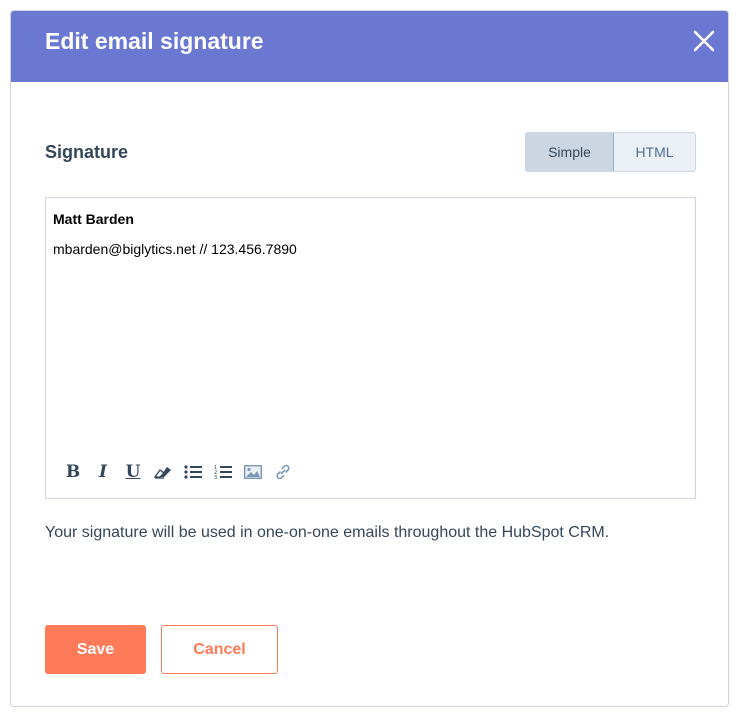 This screenshot has width=741, height=718. What do you see at coordinates (95, 649) in the screenshot?
I see `save-button: Save` at bounding box center [95, 649].